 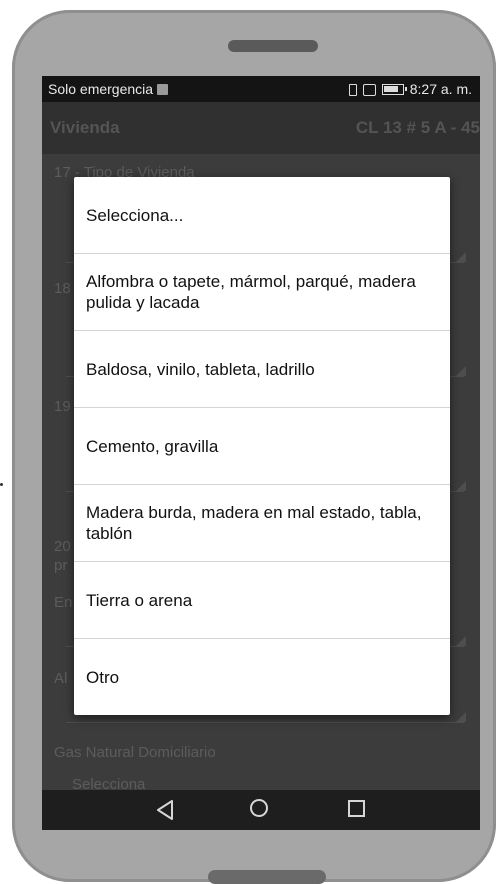 I want to click on sewer-label: Al, so click(x=61, y=678).